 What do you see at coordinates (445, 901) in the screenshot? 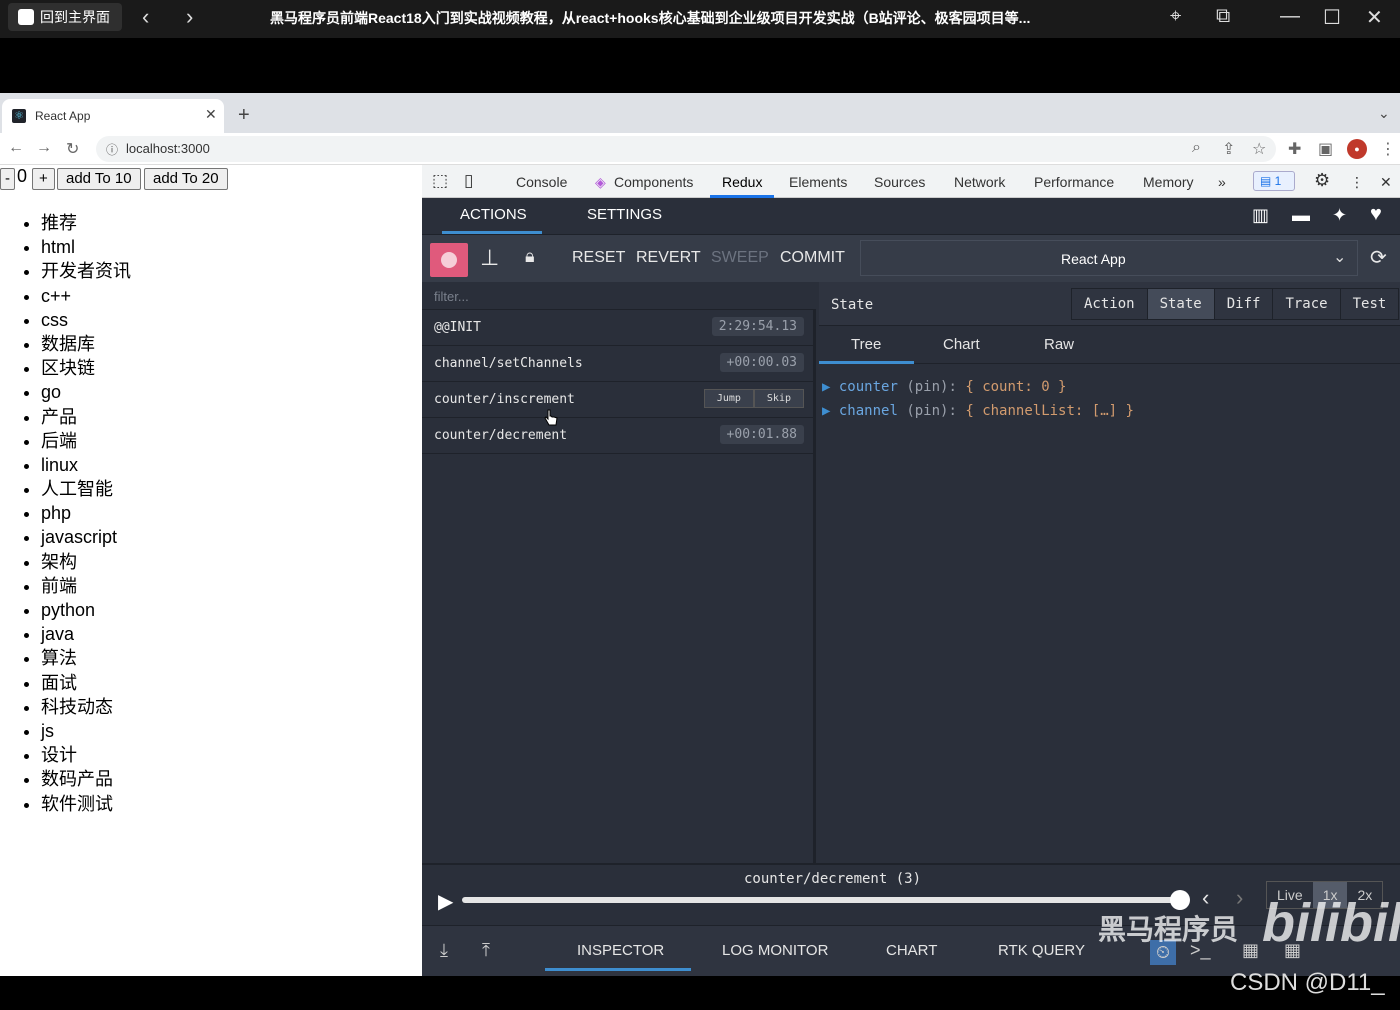
I see `play-icon: ▶` at bounding box center [445, 901].